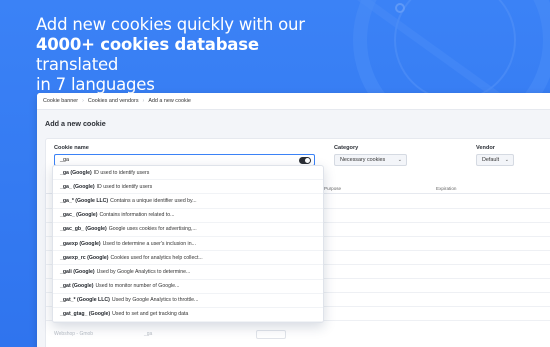  Describe the element at coordinates (148, 334) in the screenshot. I see `row-value: _ga` at that location.